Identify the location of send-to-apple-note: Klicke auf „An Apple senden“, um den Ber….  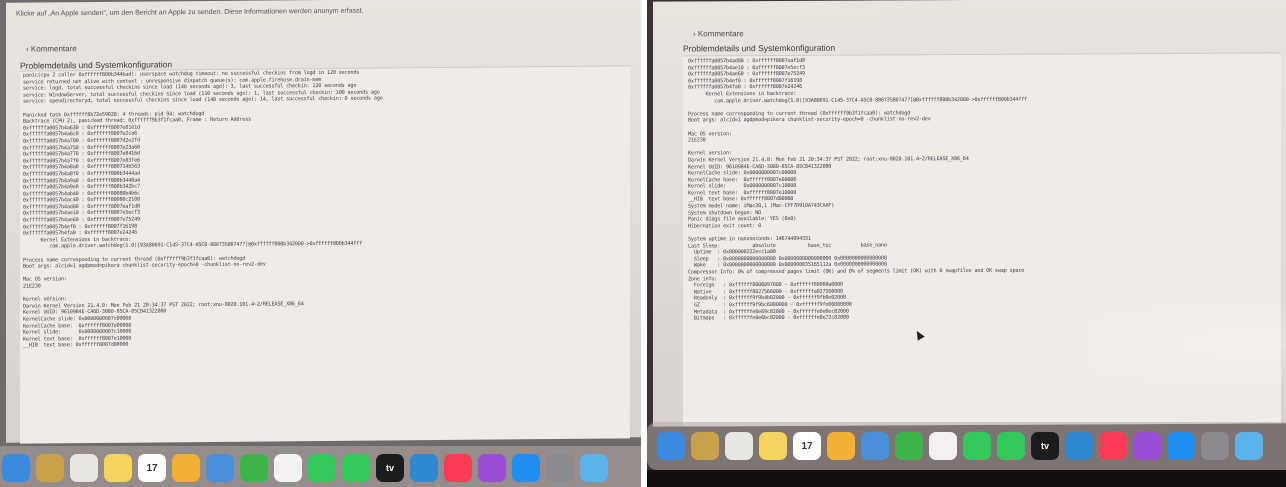
(190, 12).